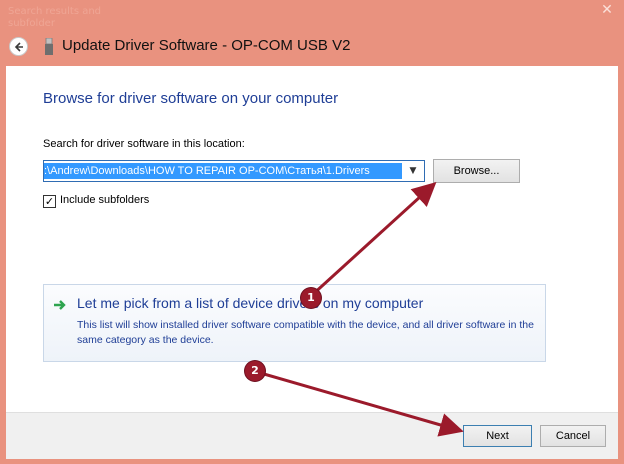 Image resolution: width=624 pixels, height=464 pixels. Describe the element at coordinates (311, 298) in the screenshot. I see `step-marker-1: 1` at that location.